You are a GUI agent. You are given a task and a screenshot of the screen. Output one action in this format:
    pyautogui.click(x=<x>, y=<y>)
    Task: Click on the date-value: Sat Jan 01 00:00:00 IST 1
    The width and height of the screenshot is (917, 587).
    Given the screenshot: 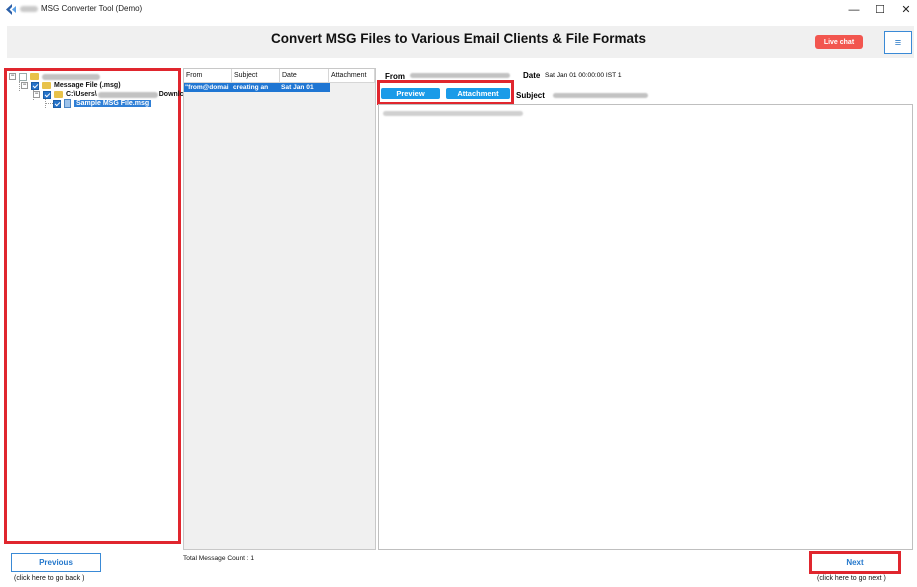 What is the action you would take?
    pyautogui.click(x=583, y=75)
    